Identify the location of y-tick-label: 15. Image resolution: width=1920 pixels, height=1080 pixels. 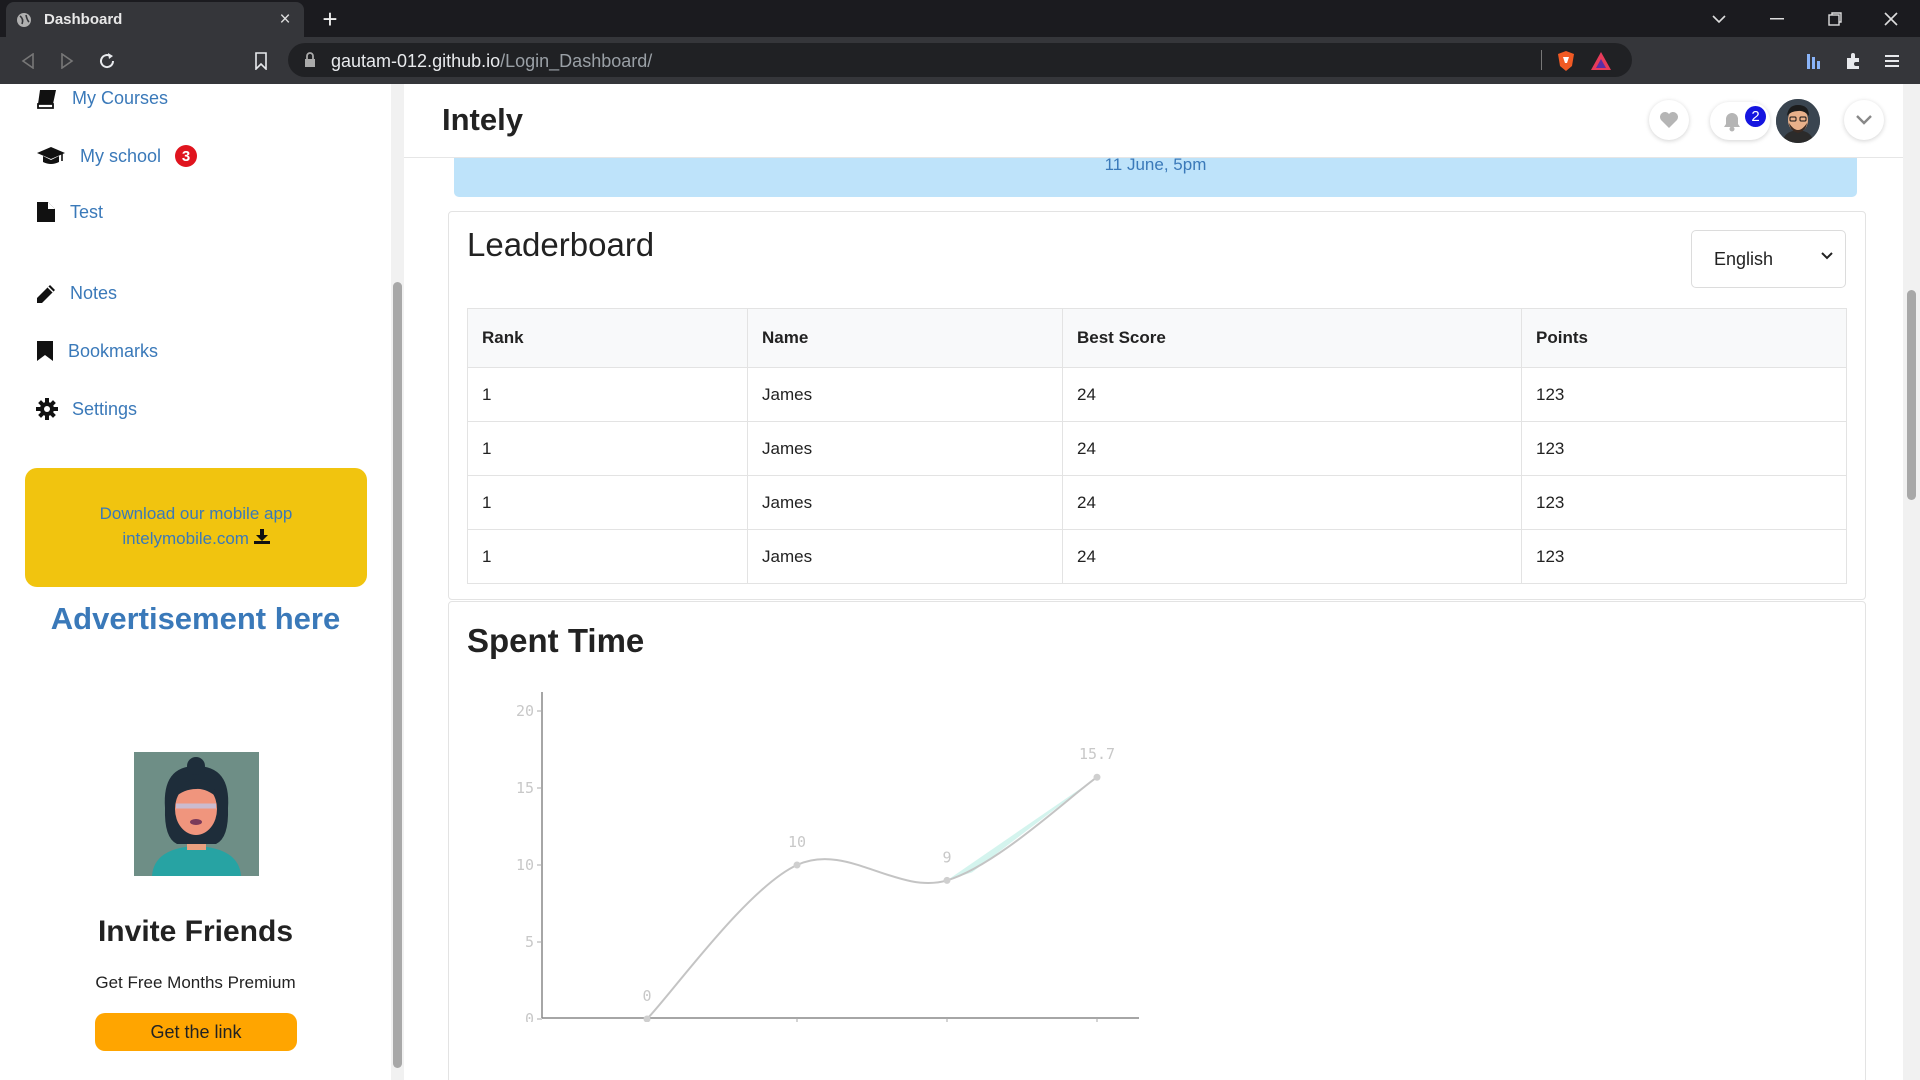
(525, 788).